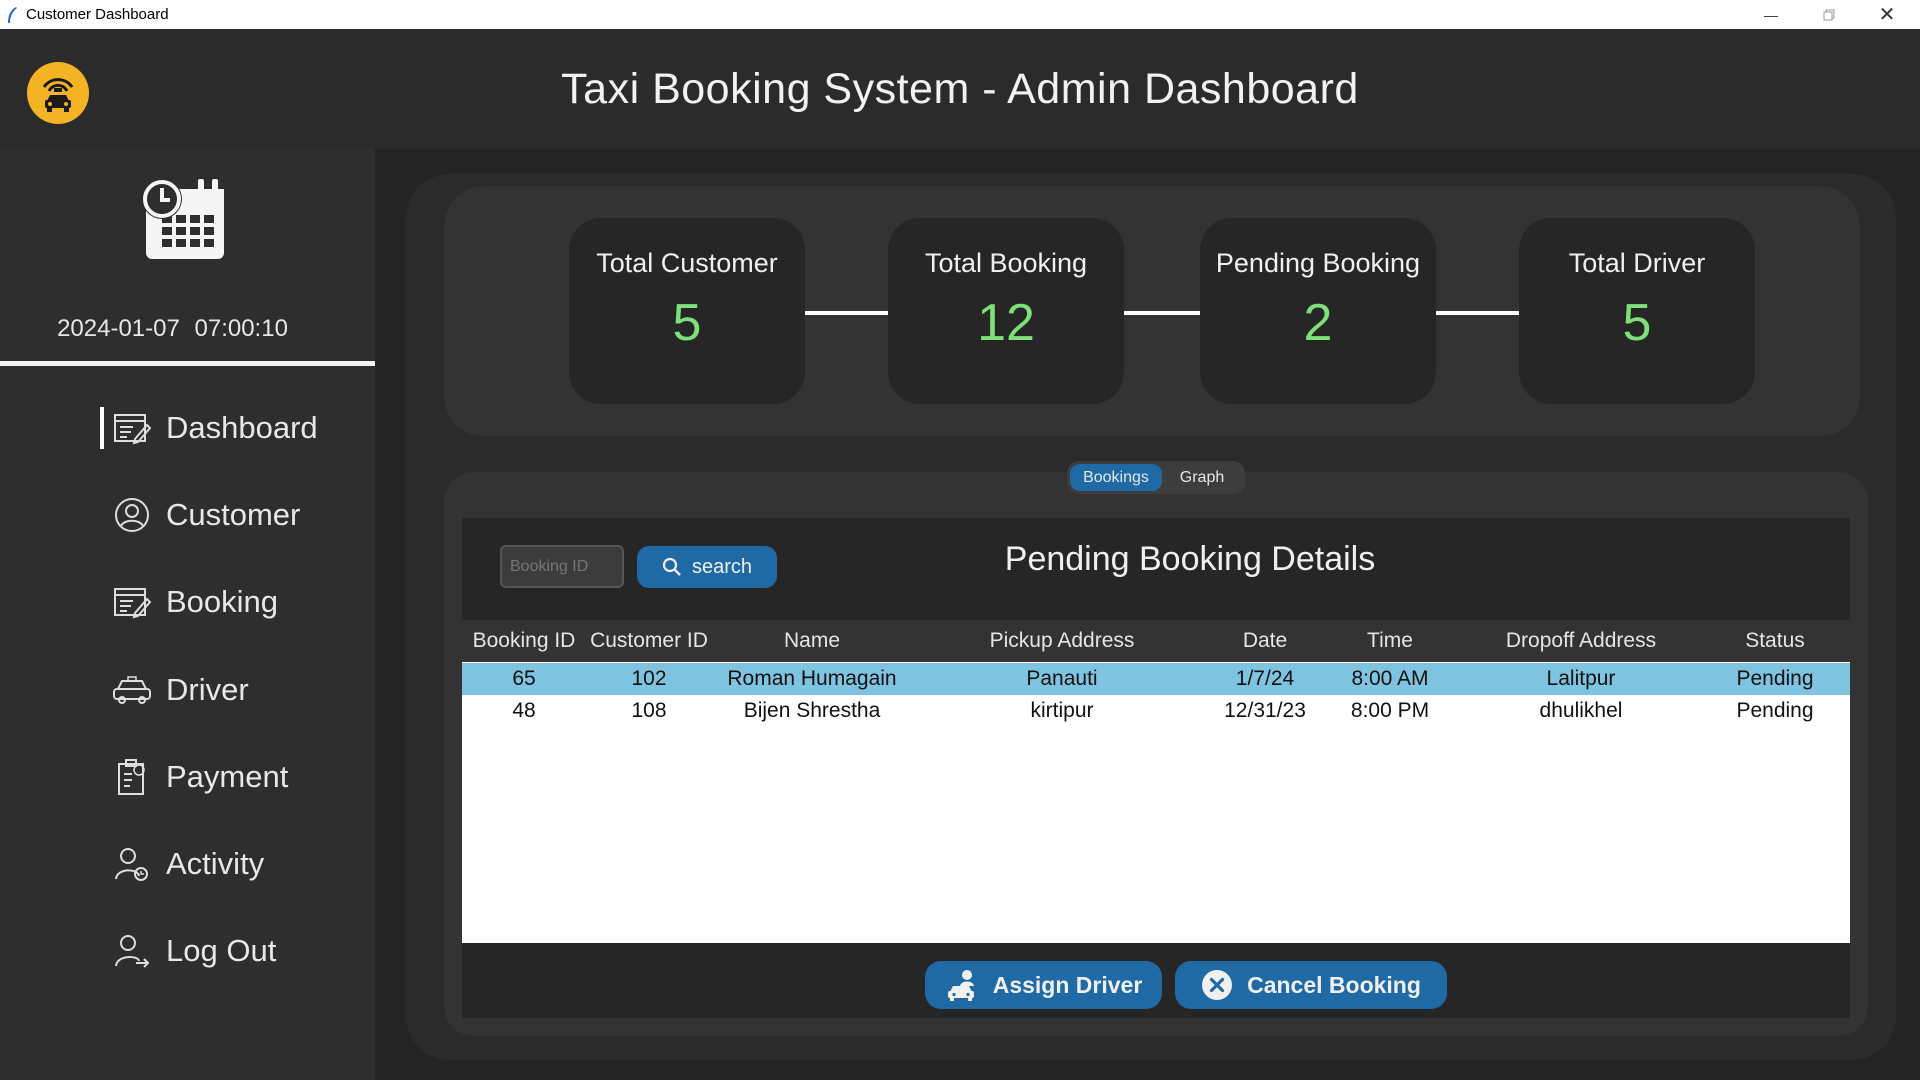  Describe the element at coordinates (132, 777) in the screenshot. I see `payment-icon` at that location.